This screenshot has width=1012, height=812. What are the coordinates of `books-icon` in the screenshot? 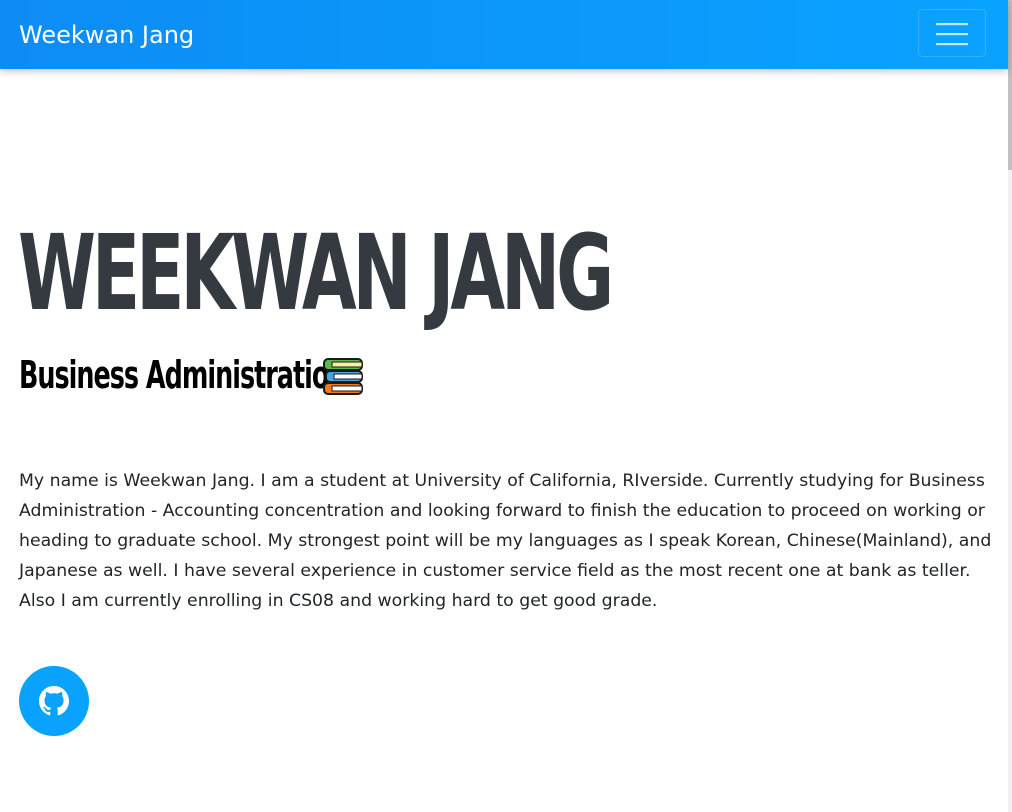 It's located at (343, 376).